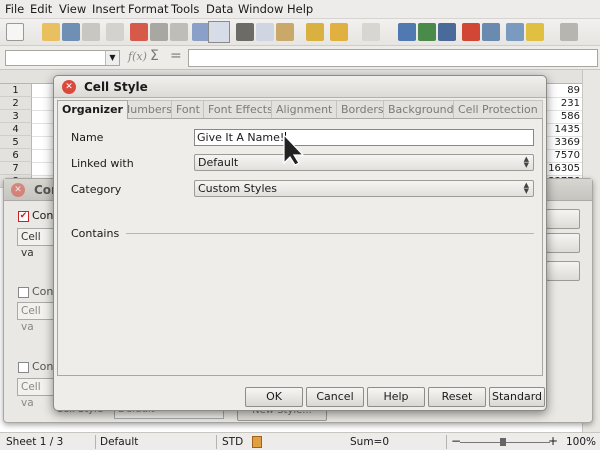 Image resolution: width=600 pixels, height=450 pixels. What do you see at coordinates (96, 189) in the screenshot?
I see `category-label: Category` at bounding box center [96, 189].